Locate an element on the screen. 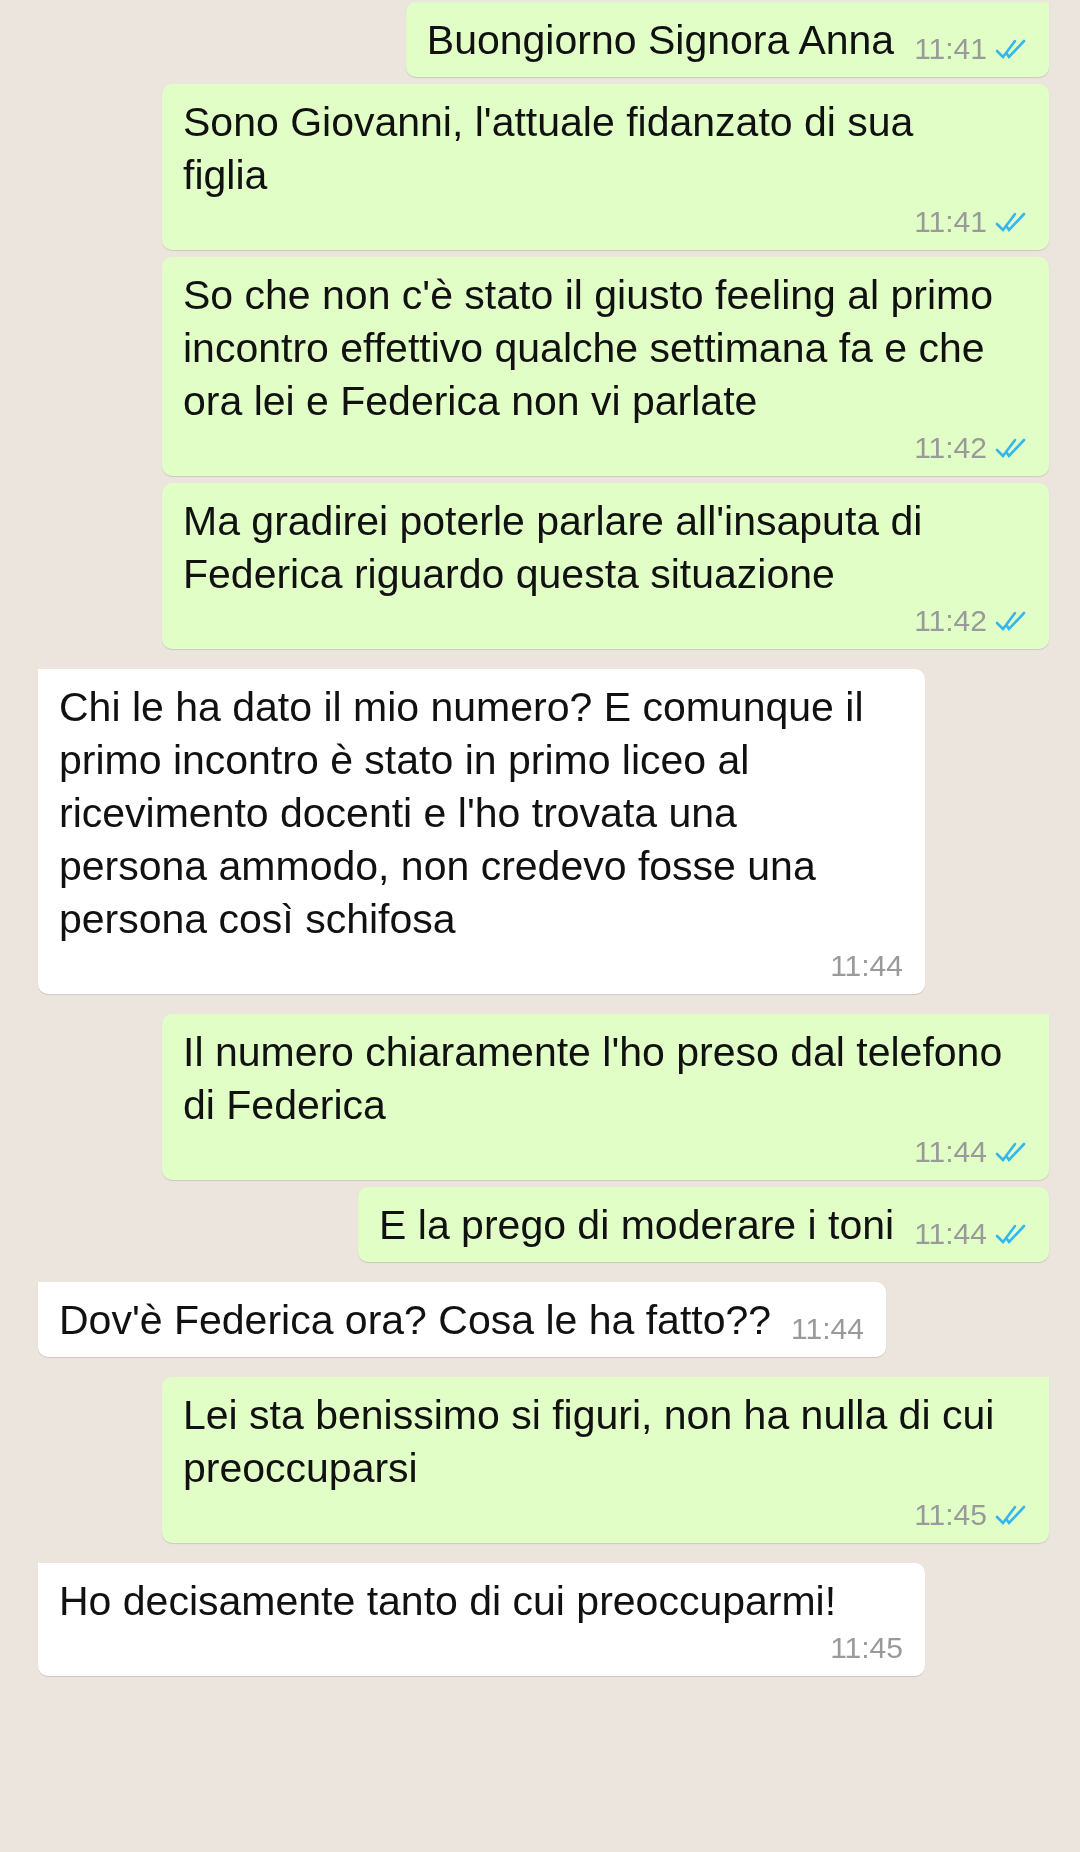  message-text: Ma gradirei poterle parlare all'insaputa di Federica riguardo questa situazione is located at coordinates (553, 548).